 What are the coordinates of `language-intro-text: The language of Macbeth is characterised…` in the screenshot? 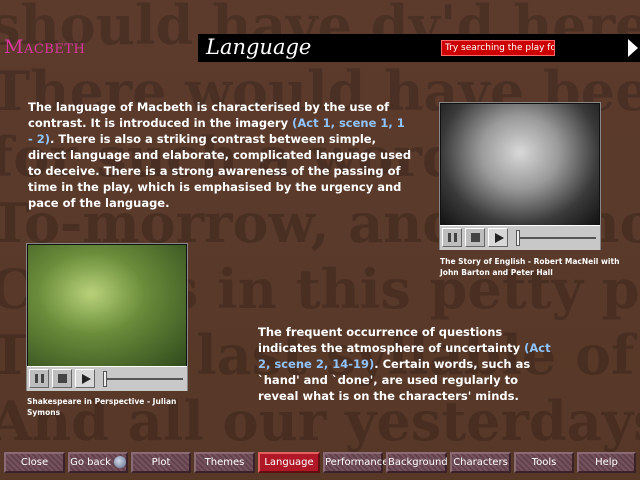 It's located at (220, 155).